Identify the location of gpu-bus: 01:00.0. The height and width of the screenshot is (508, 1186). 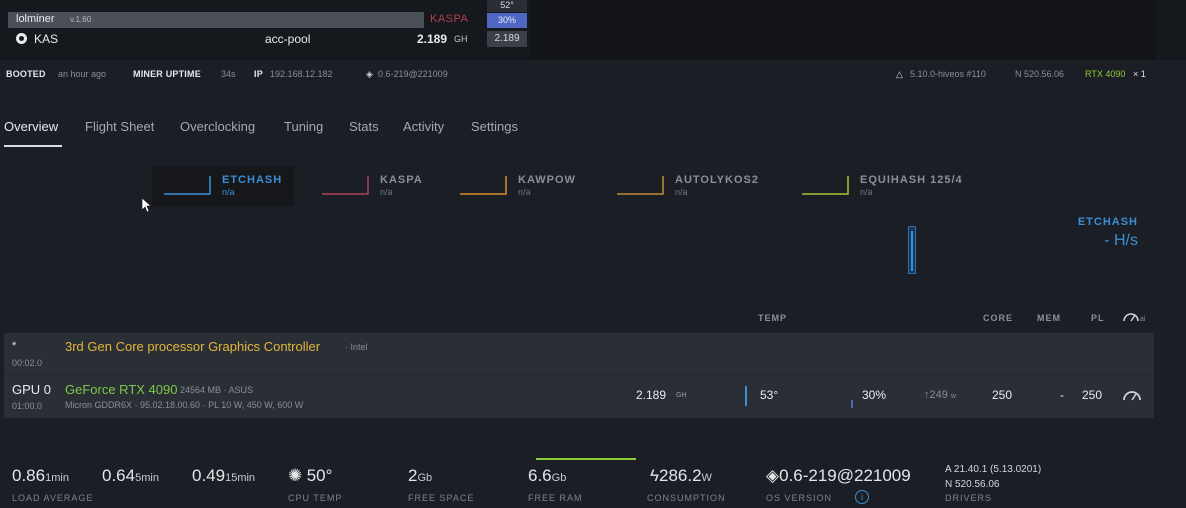
(27, 406).